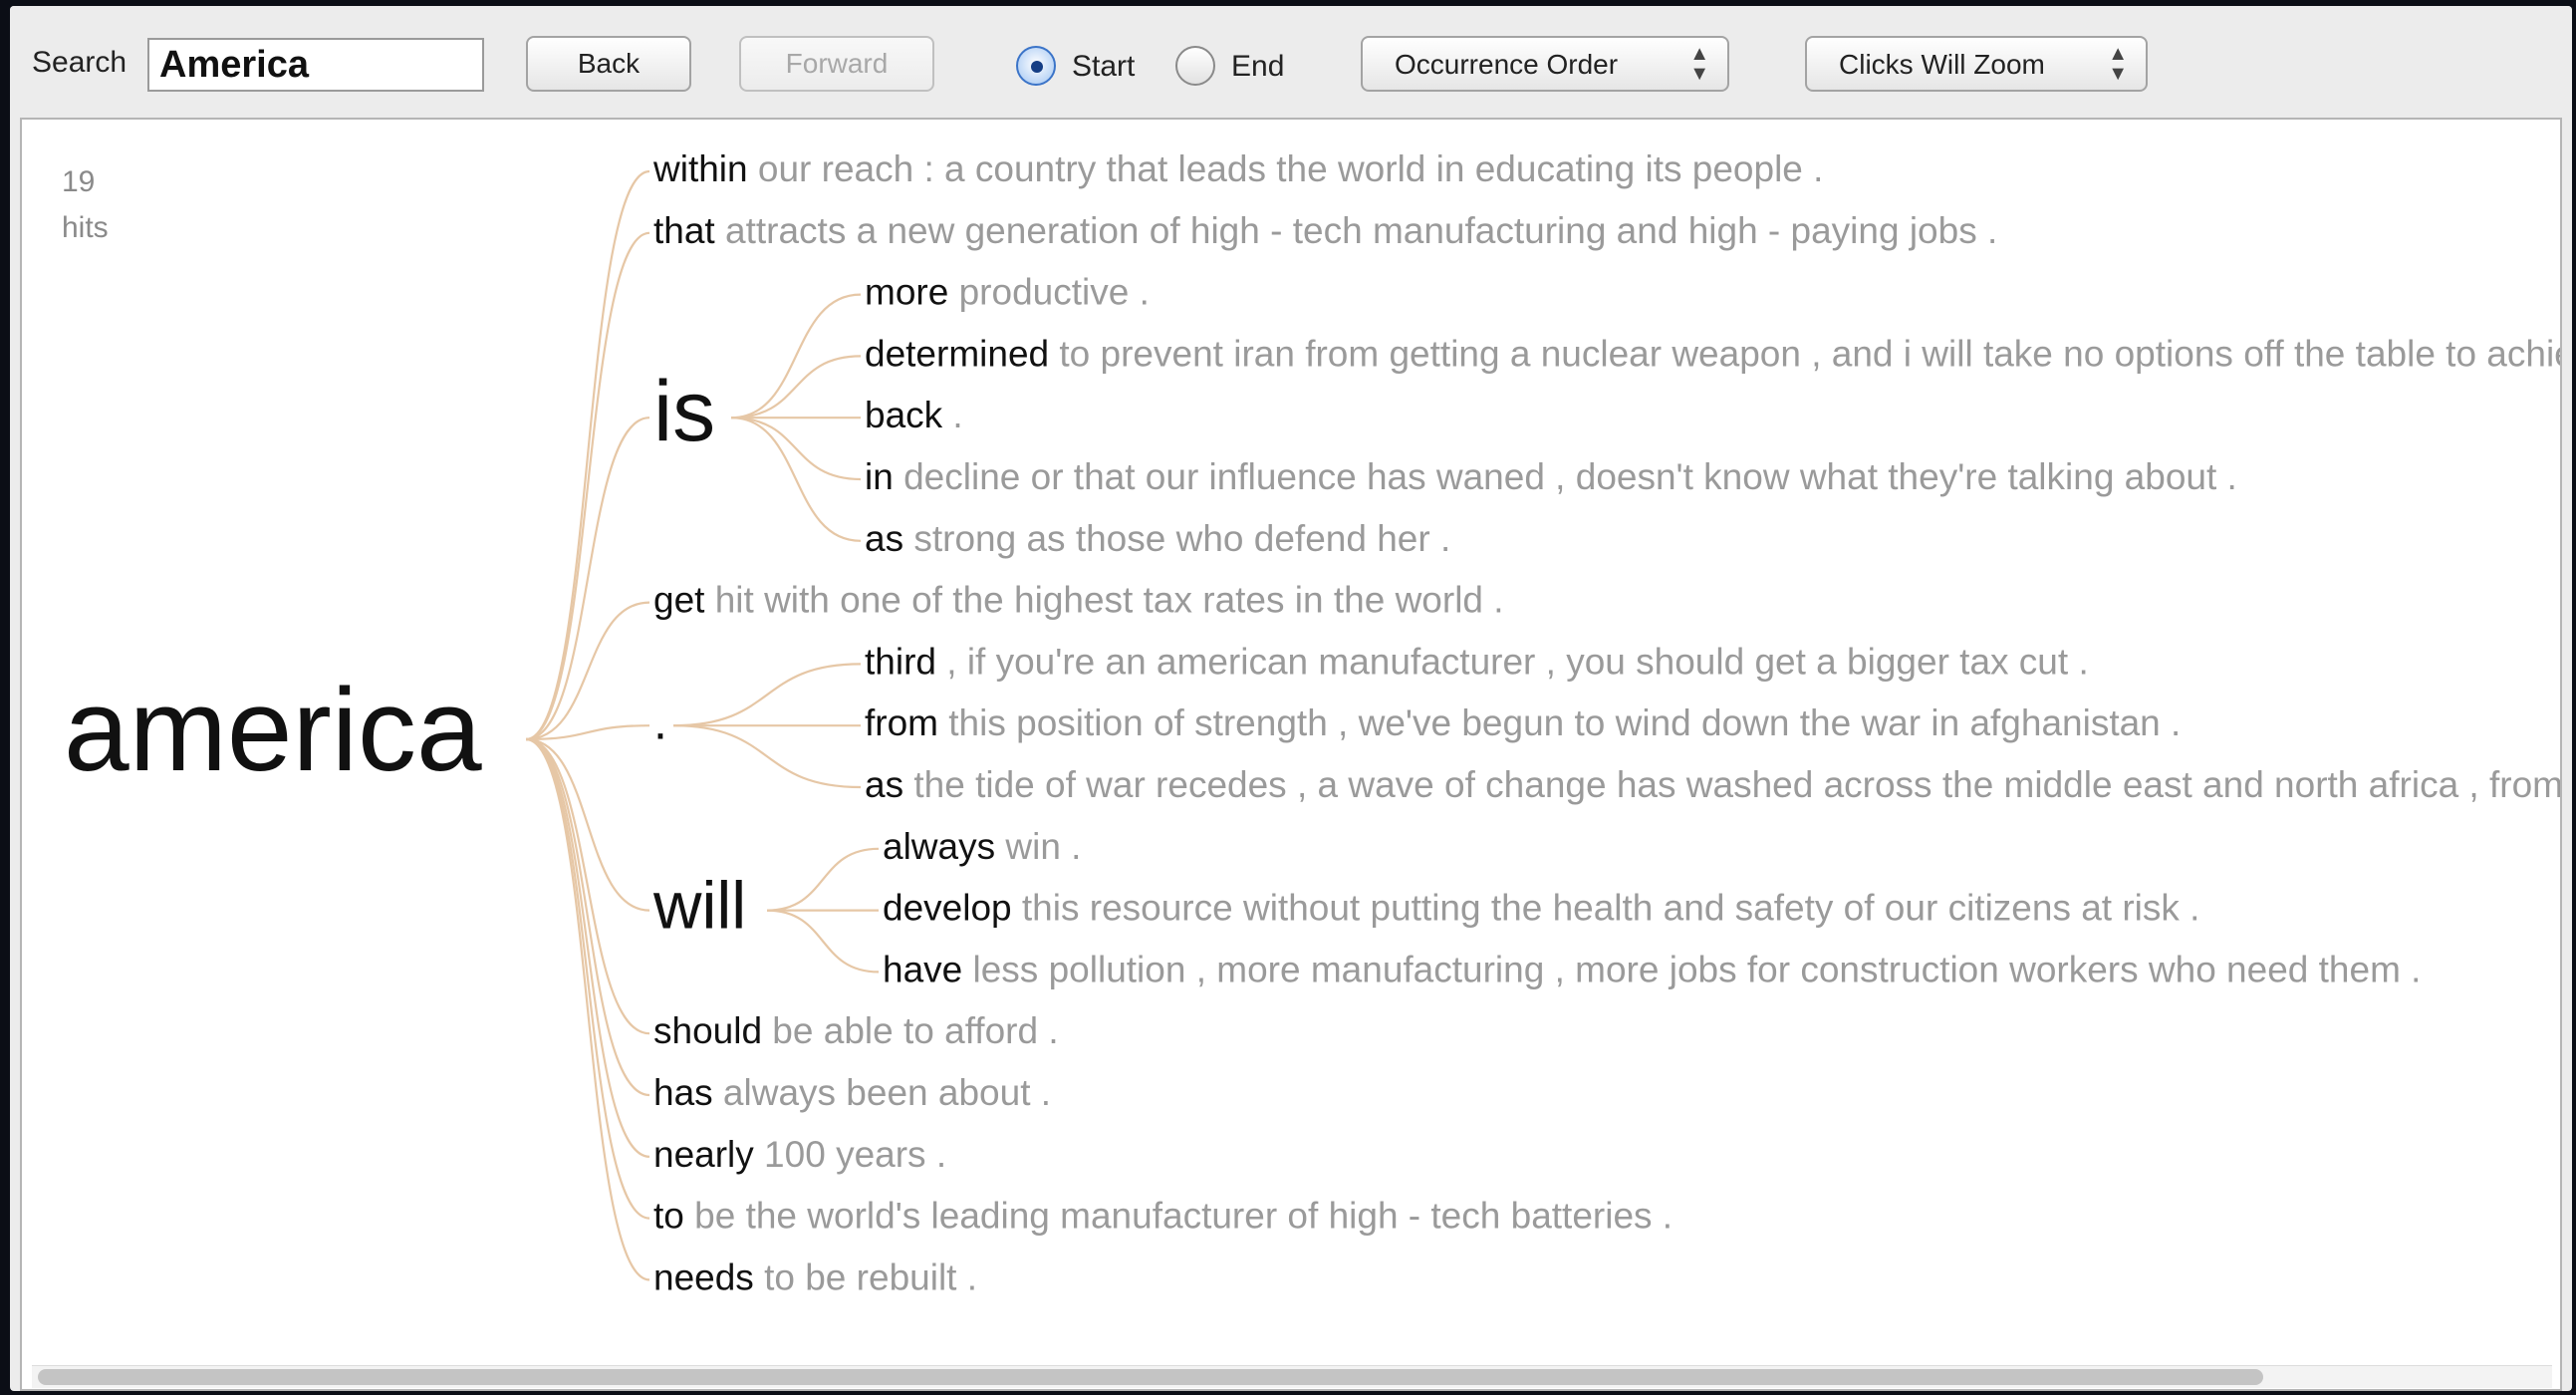 Image resolution: width=2576 pixels, height=1395 pixels. I want to click on scrollbar-thumb, so click(1150, 1377).